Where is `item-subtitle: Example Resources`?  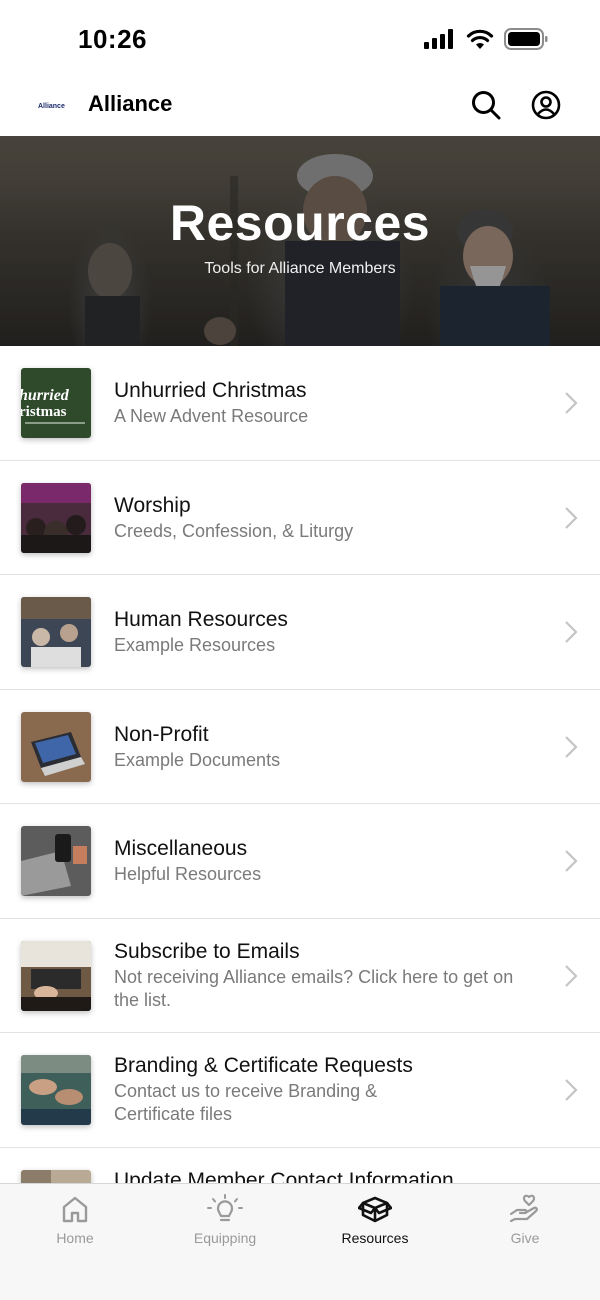
item-subtitle: Example Resources is located at coordinates (195, 645).